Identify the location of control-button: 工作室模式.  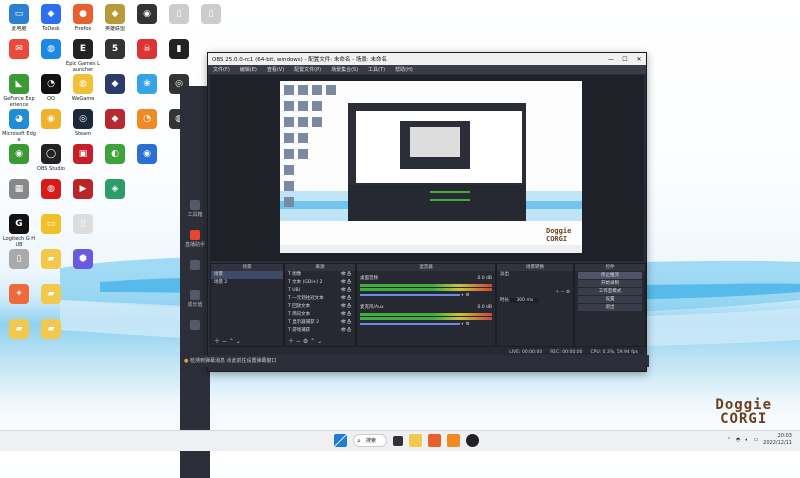
(610, 291).